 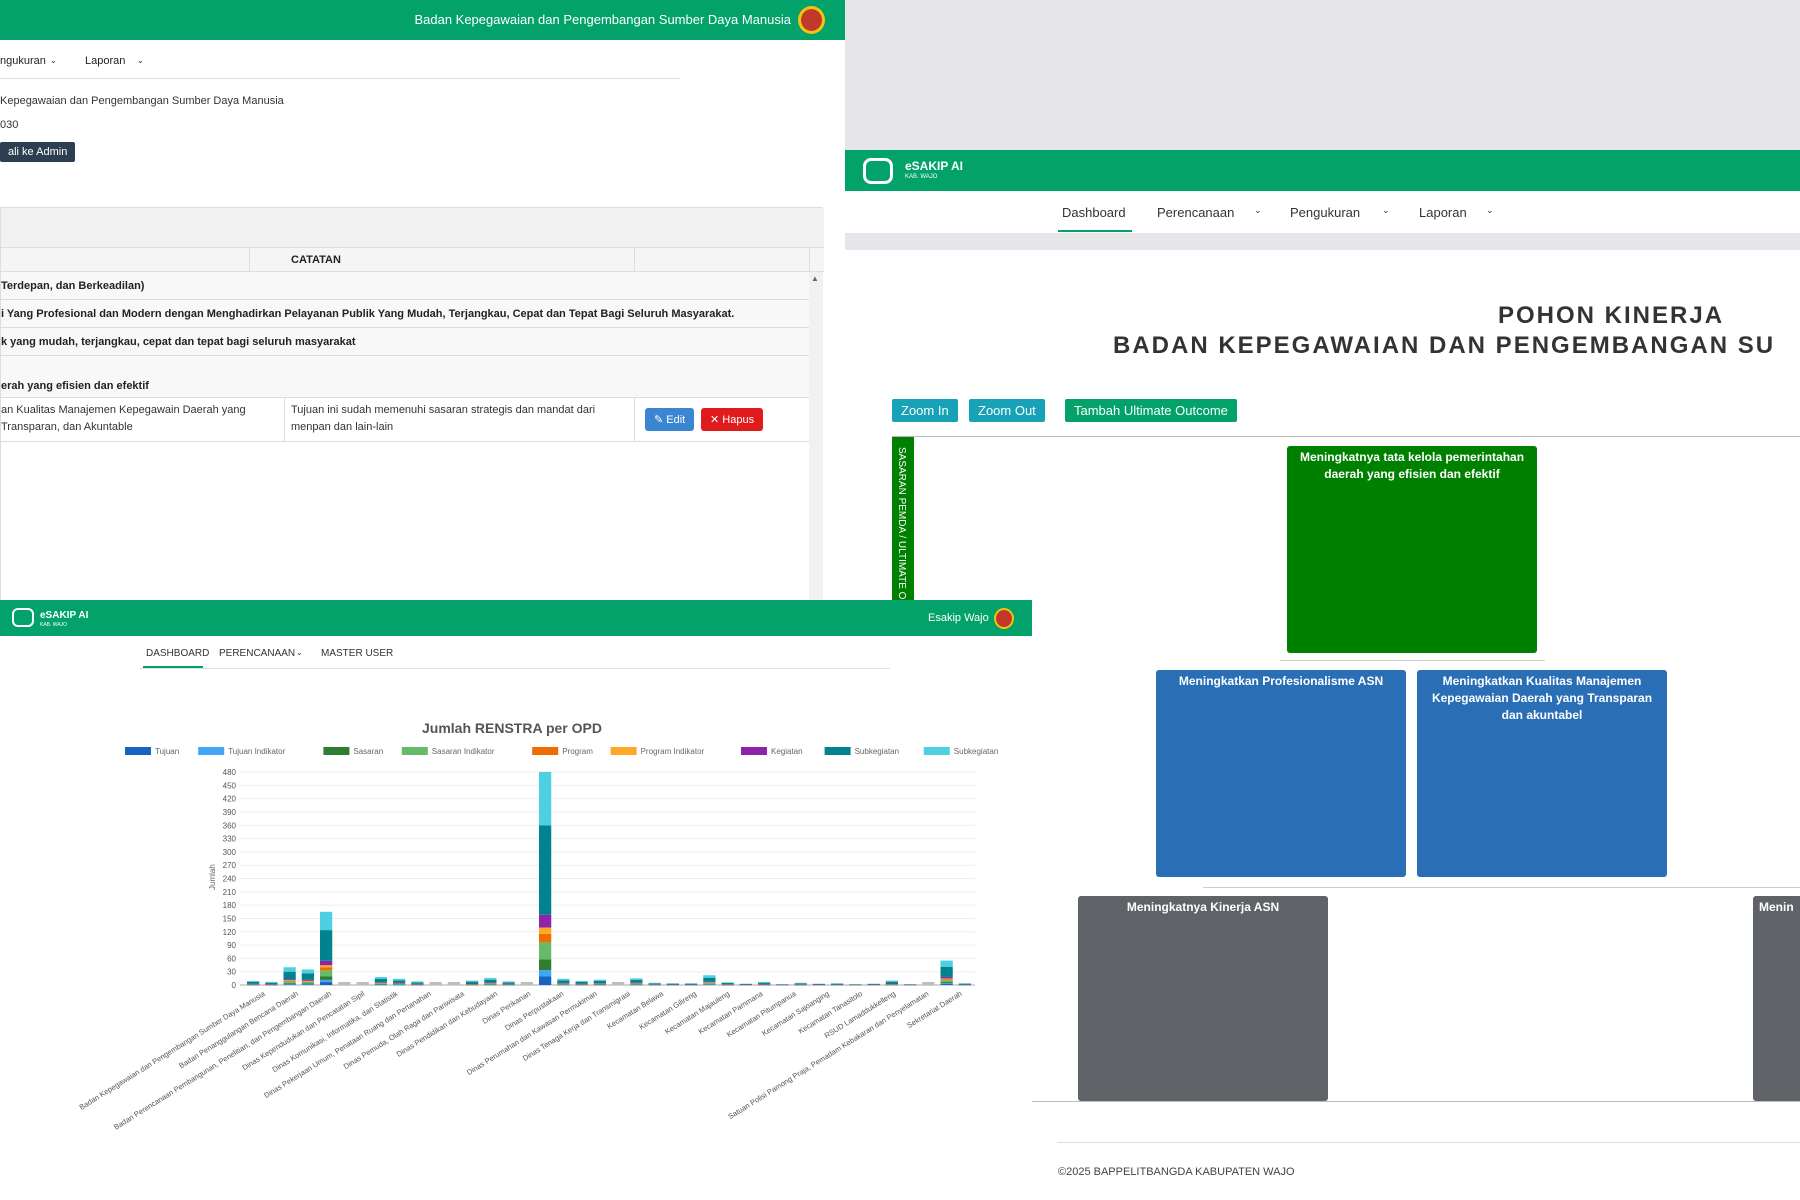 What do you see at coordinates (230, 825) in the screenshot?
I see `y-tick-label: 360` at bounding box center [230, 825].